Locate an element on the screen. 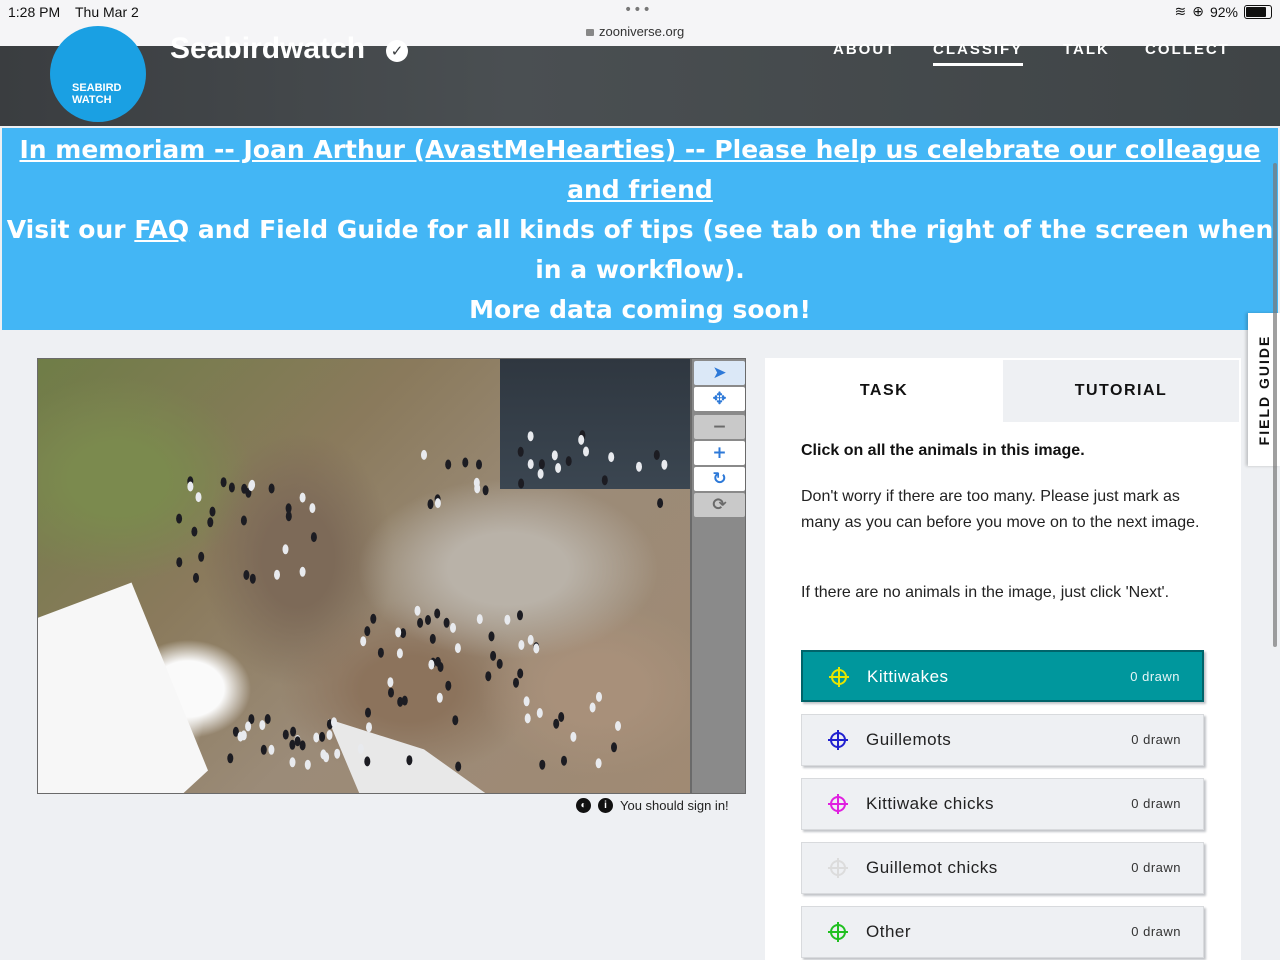 The height and width of the screenshot is (960, 1280). zoom-in-icon: + is located at coordinates (719, 453).